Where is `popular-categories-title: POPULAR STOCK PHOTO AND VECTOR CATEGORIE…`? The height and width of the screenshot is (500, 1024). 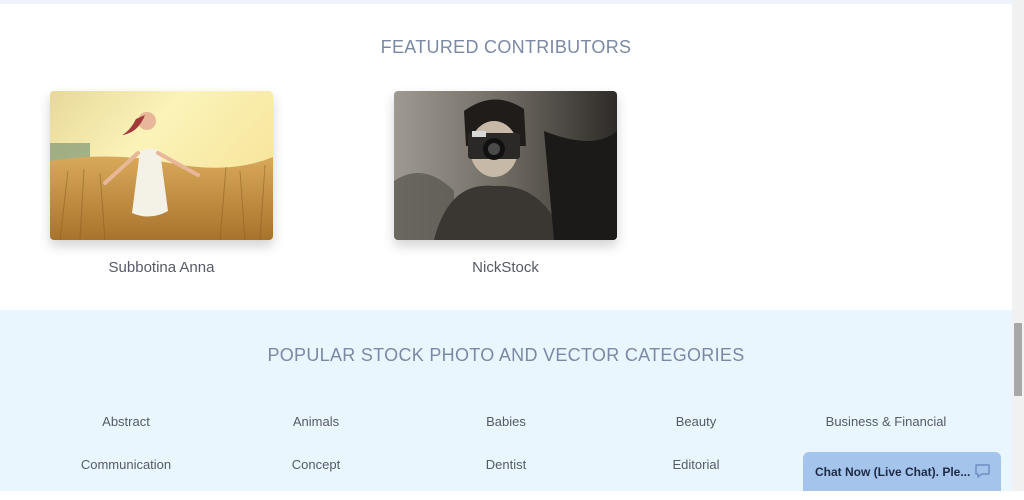
popular-categories-title: POPULAR STOCK PHOTO AND VECTOR CATEGORIE… is located at coordinates (506, 355).